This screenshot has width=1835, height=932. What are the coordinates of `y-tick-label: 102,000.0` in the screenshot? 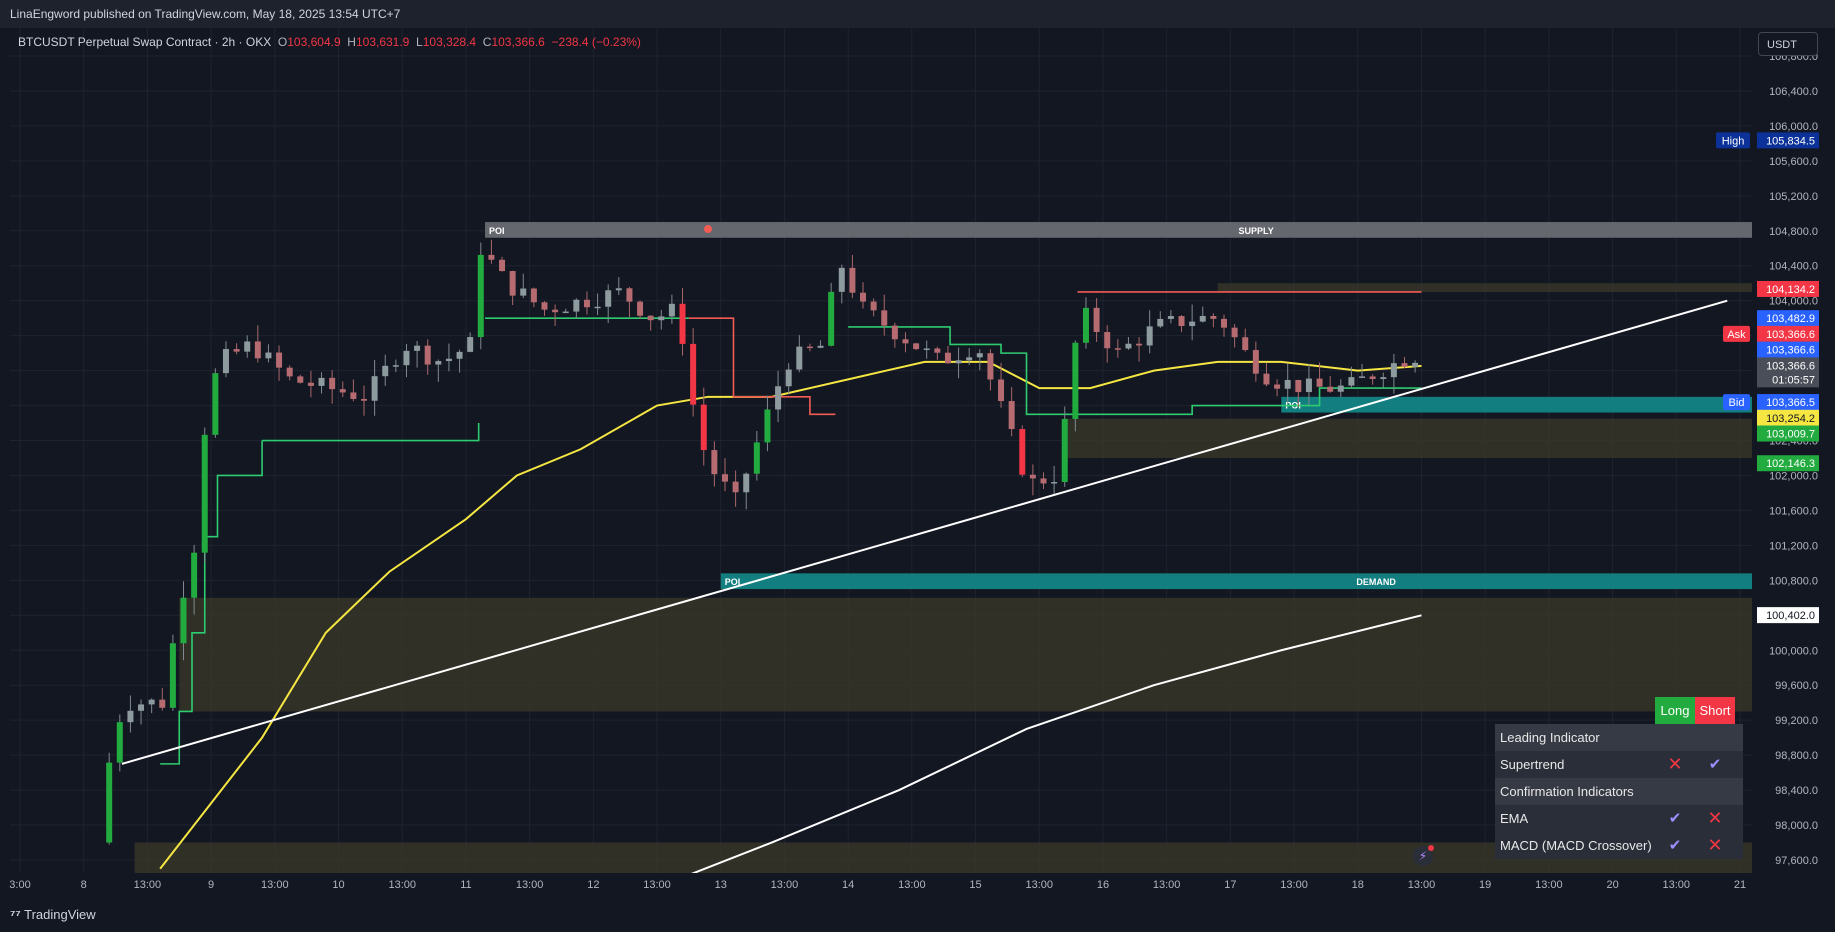 It's located at (1793, 476).